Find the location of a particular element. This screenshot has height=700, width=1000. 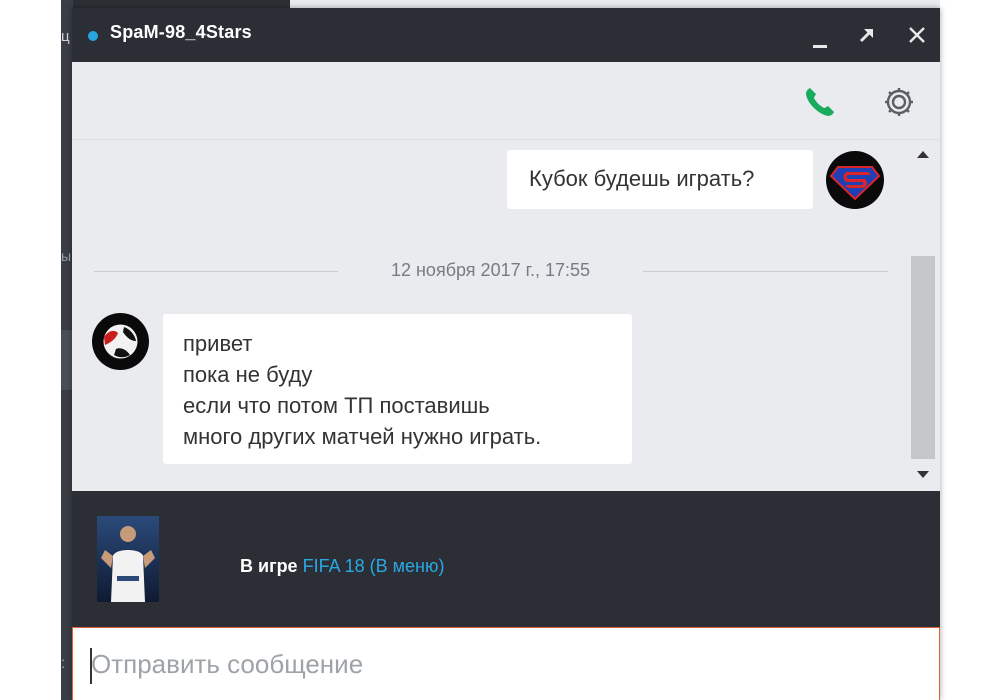

minimize-button is located at coordinates (820, 35).